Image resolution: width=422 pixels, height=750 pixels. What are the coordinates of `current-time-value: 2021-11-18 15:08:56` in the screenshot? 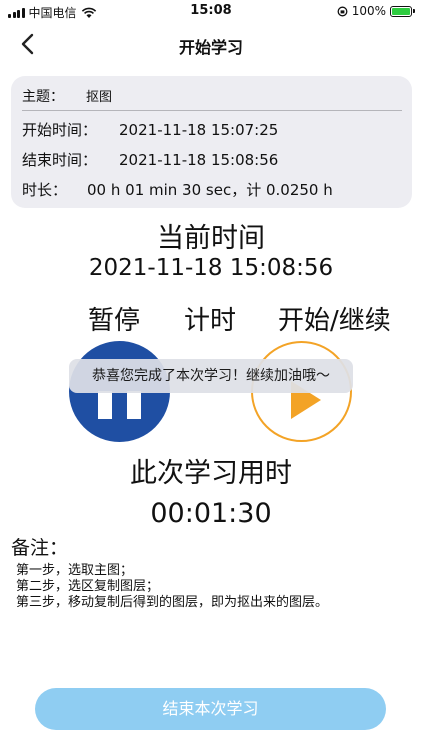 It's located at (211, 268).